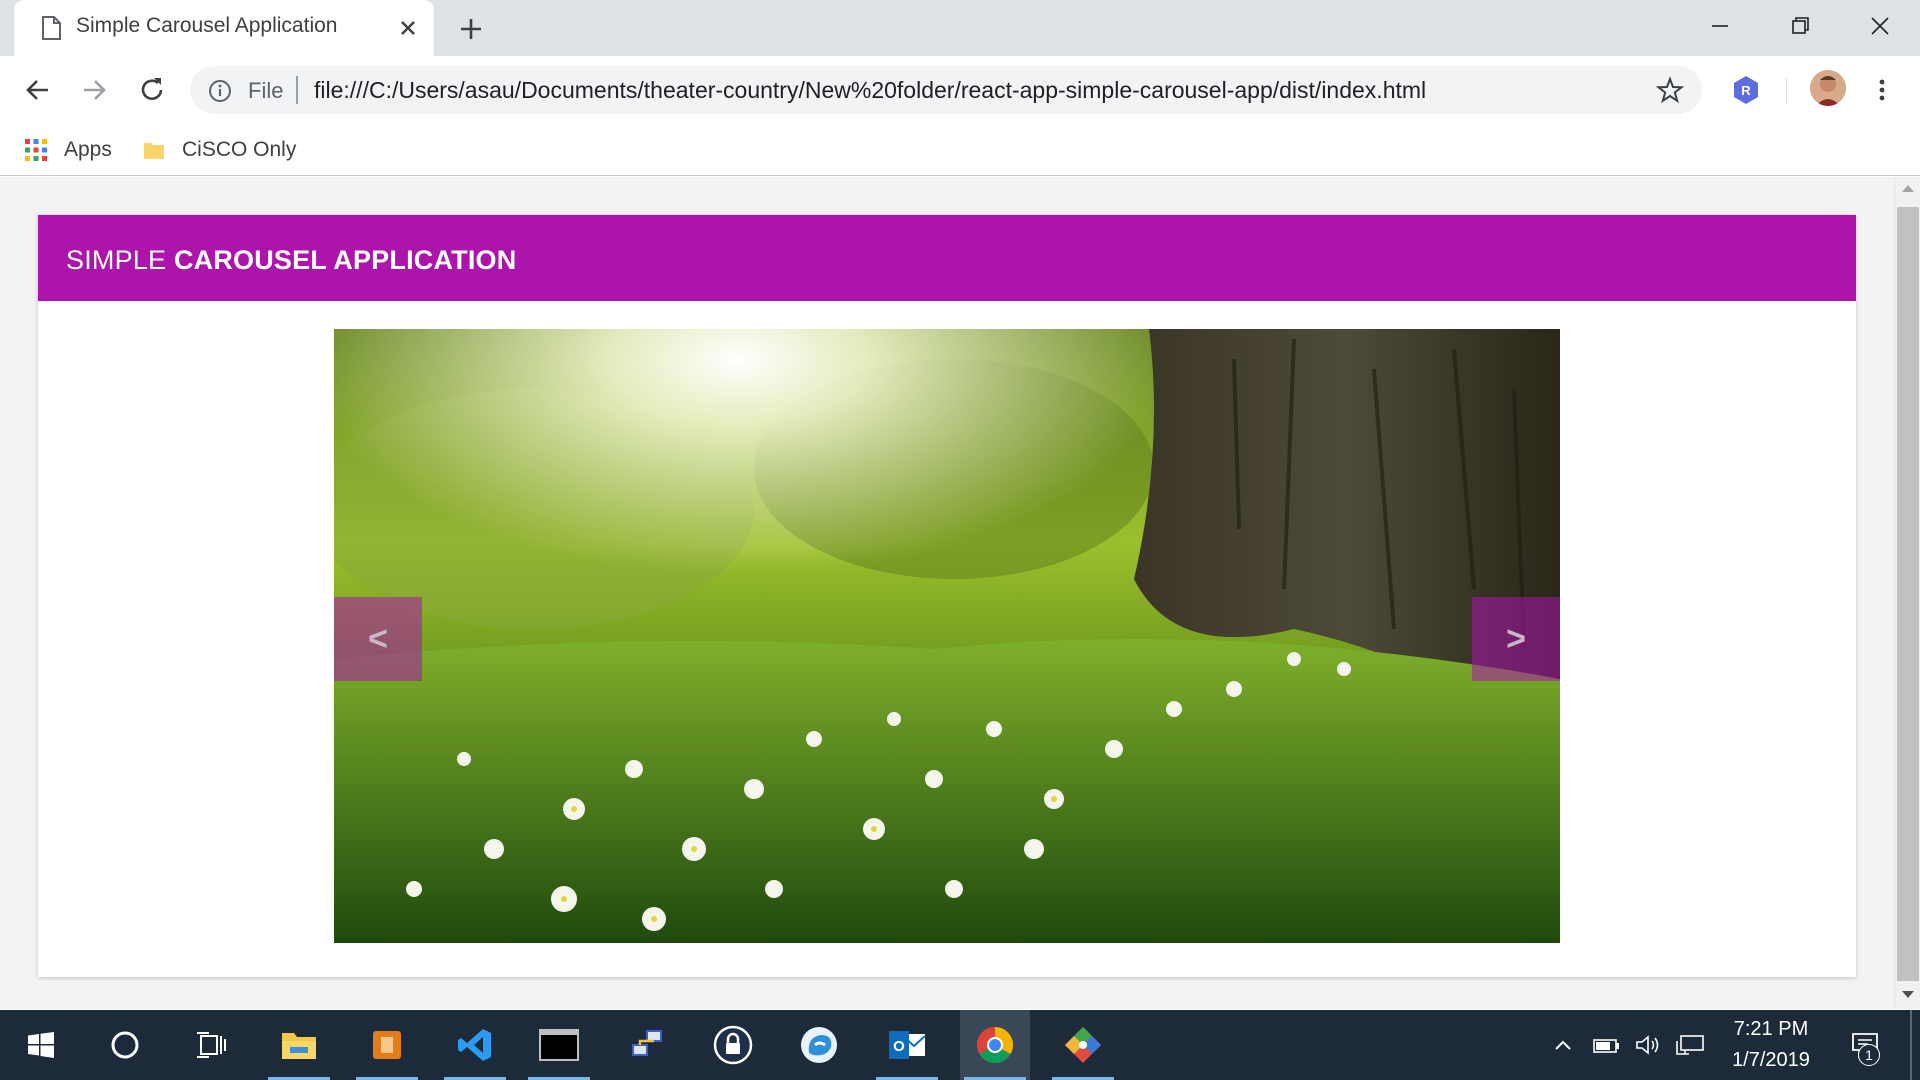 The image size is (1920, 1080). What do you see at coordinates (1800, 26) in the screenshot?
I see `window-restore-icon` at bounding box center [1800, 26].